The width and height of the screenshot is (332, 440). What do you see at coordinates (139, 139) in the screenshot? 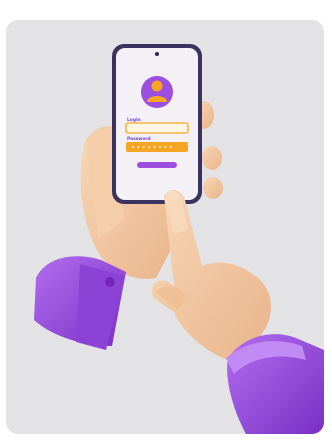
I see `password-label: Password` at bounding box center [139, 139].